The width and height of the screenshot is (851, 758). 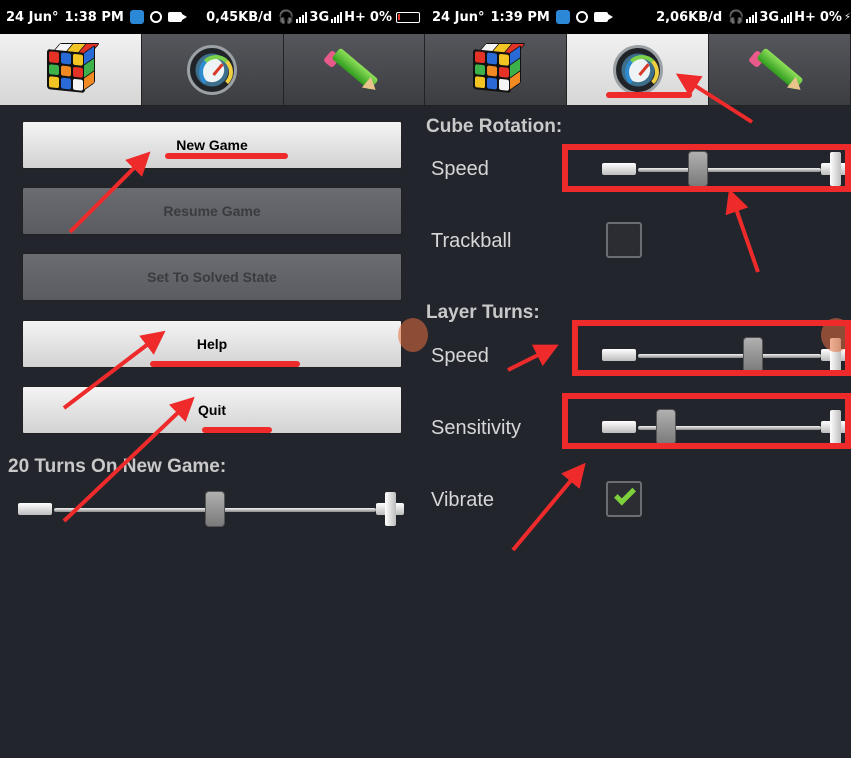 What do you see at coordinates (460, 169) in the screenshot?
I see `cube-speed-label: Speed` at bounding box center [460, 169].